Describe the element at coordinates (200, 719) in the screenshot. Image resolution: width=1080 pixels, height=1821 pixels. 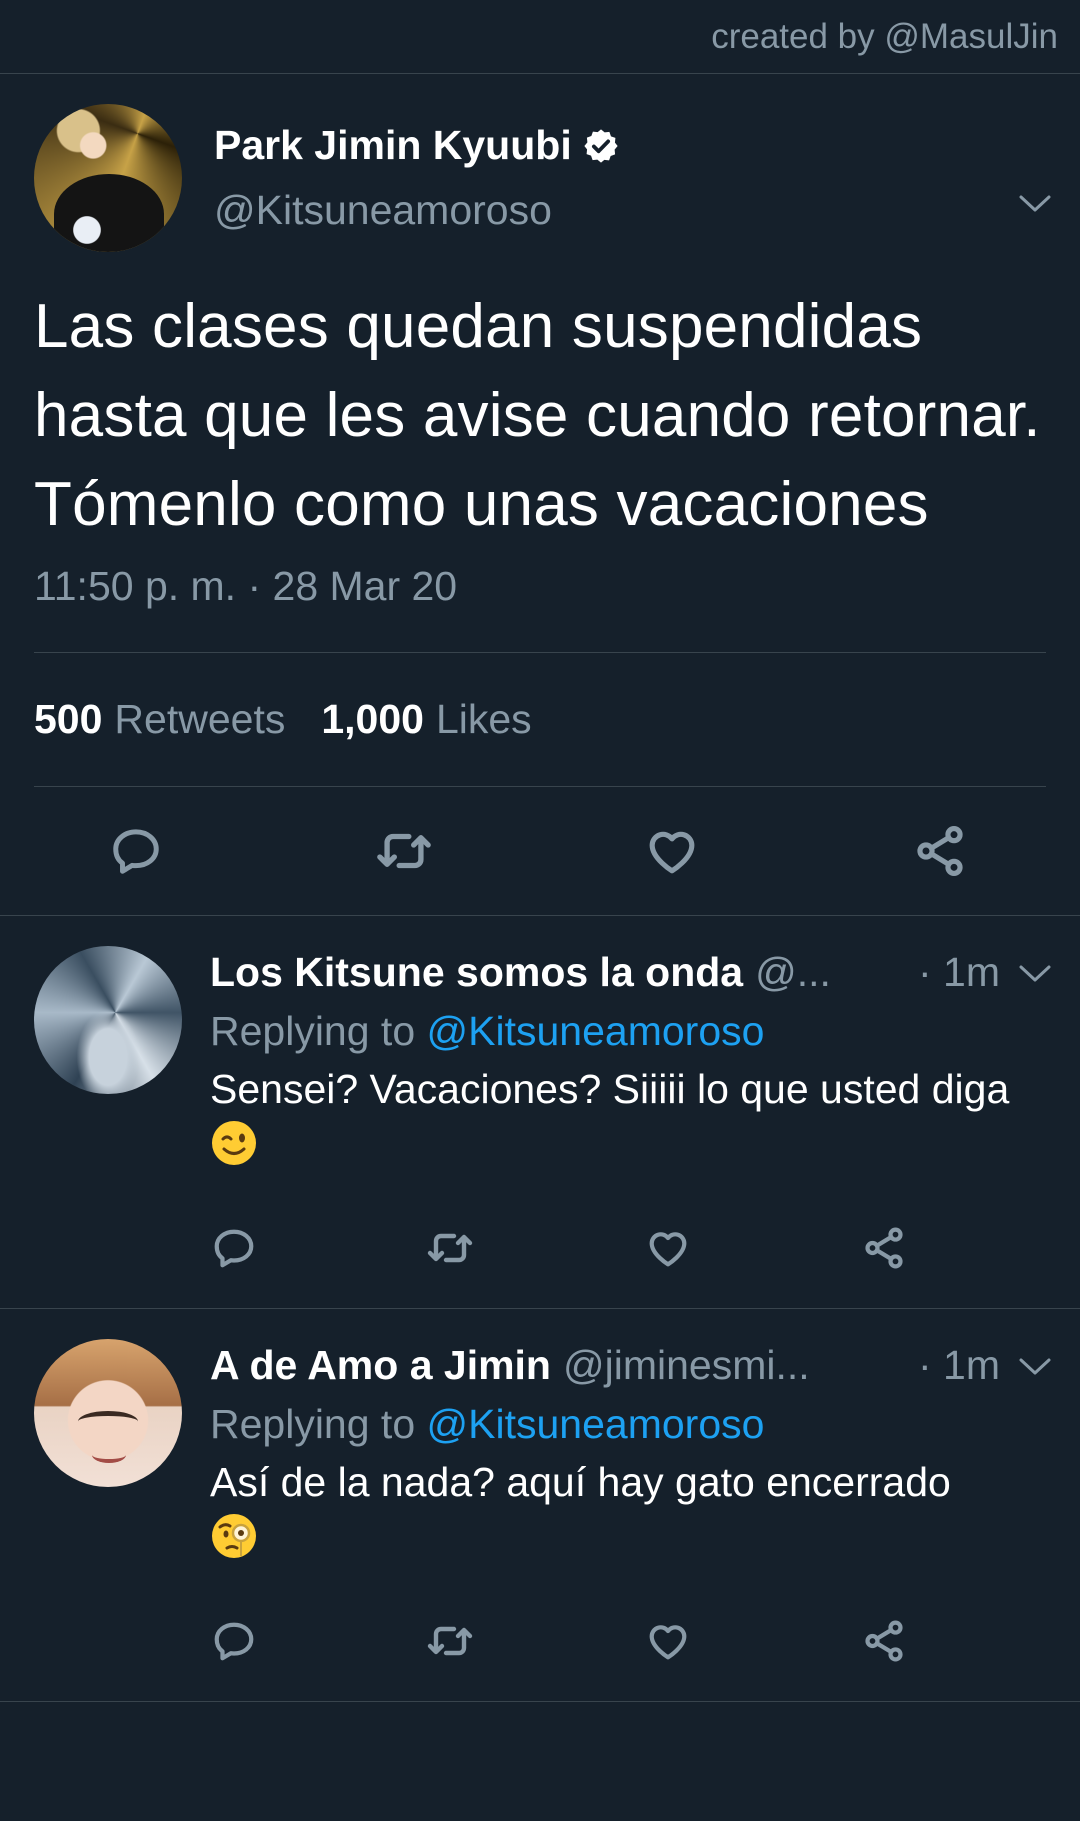
I see `retweets-label: Retweets` at that location.